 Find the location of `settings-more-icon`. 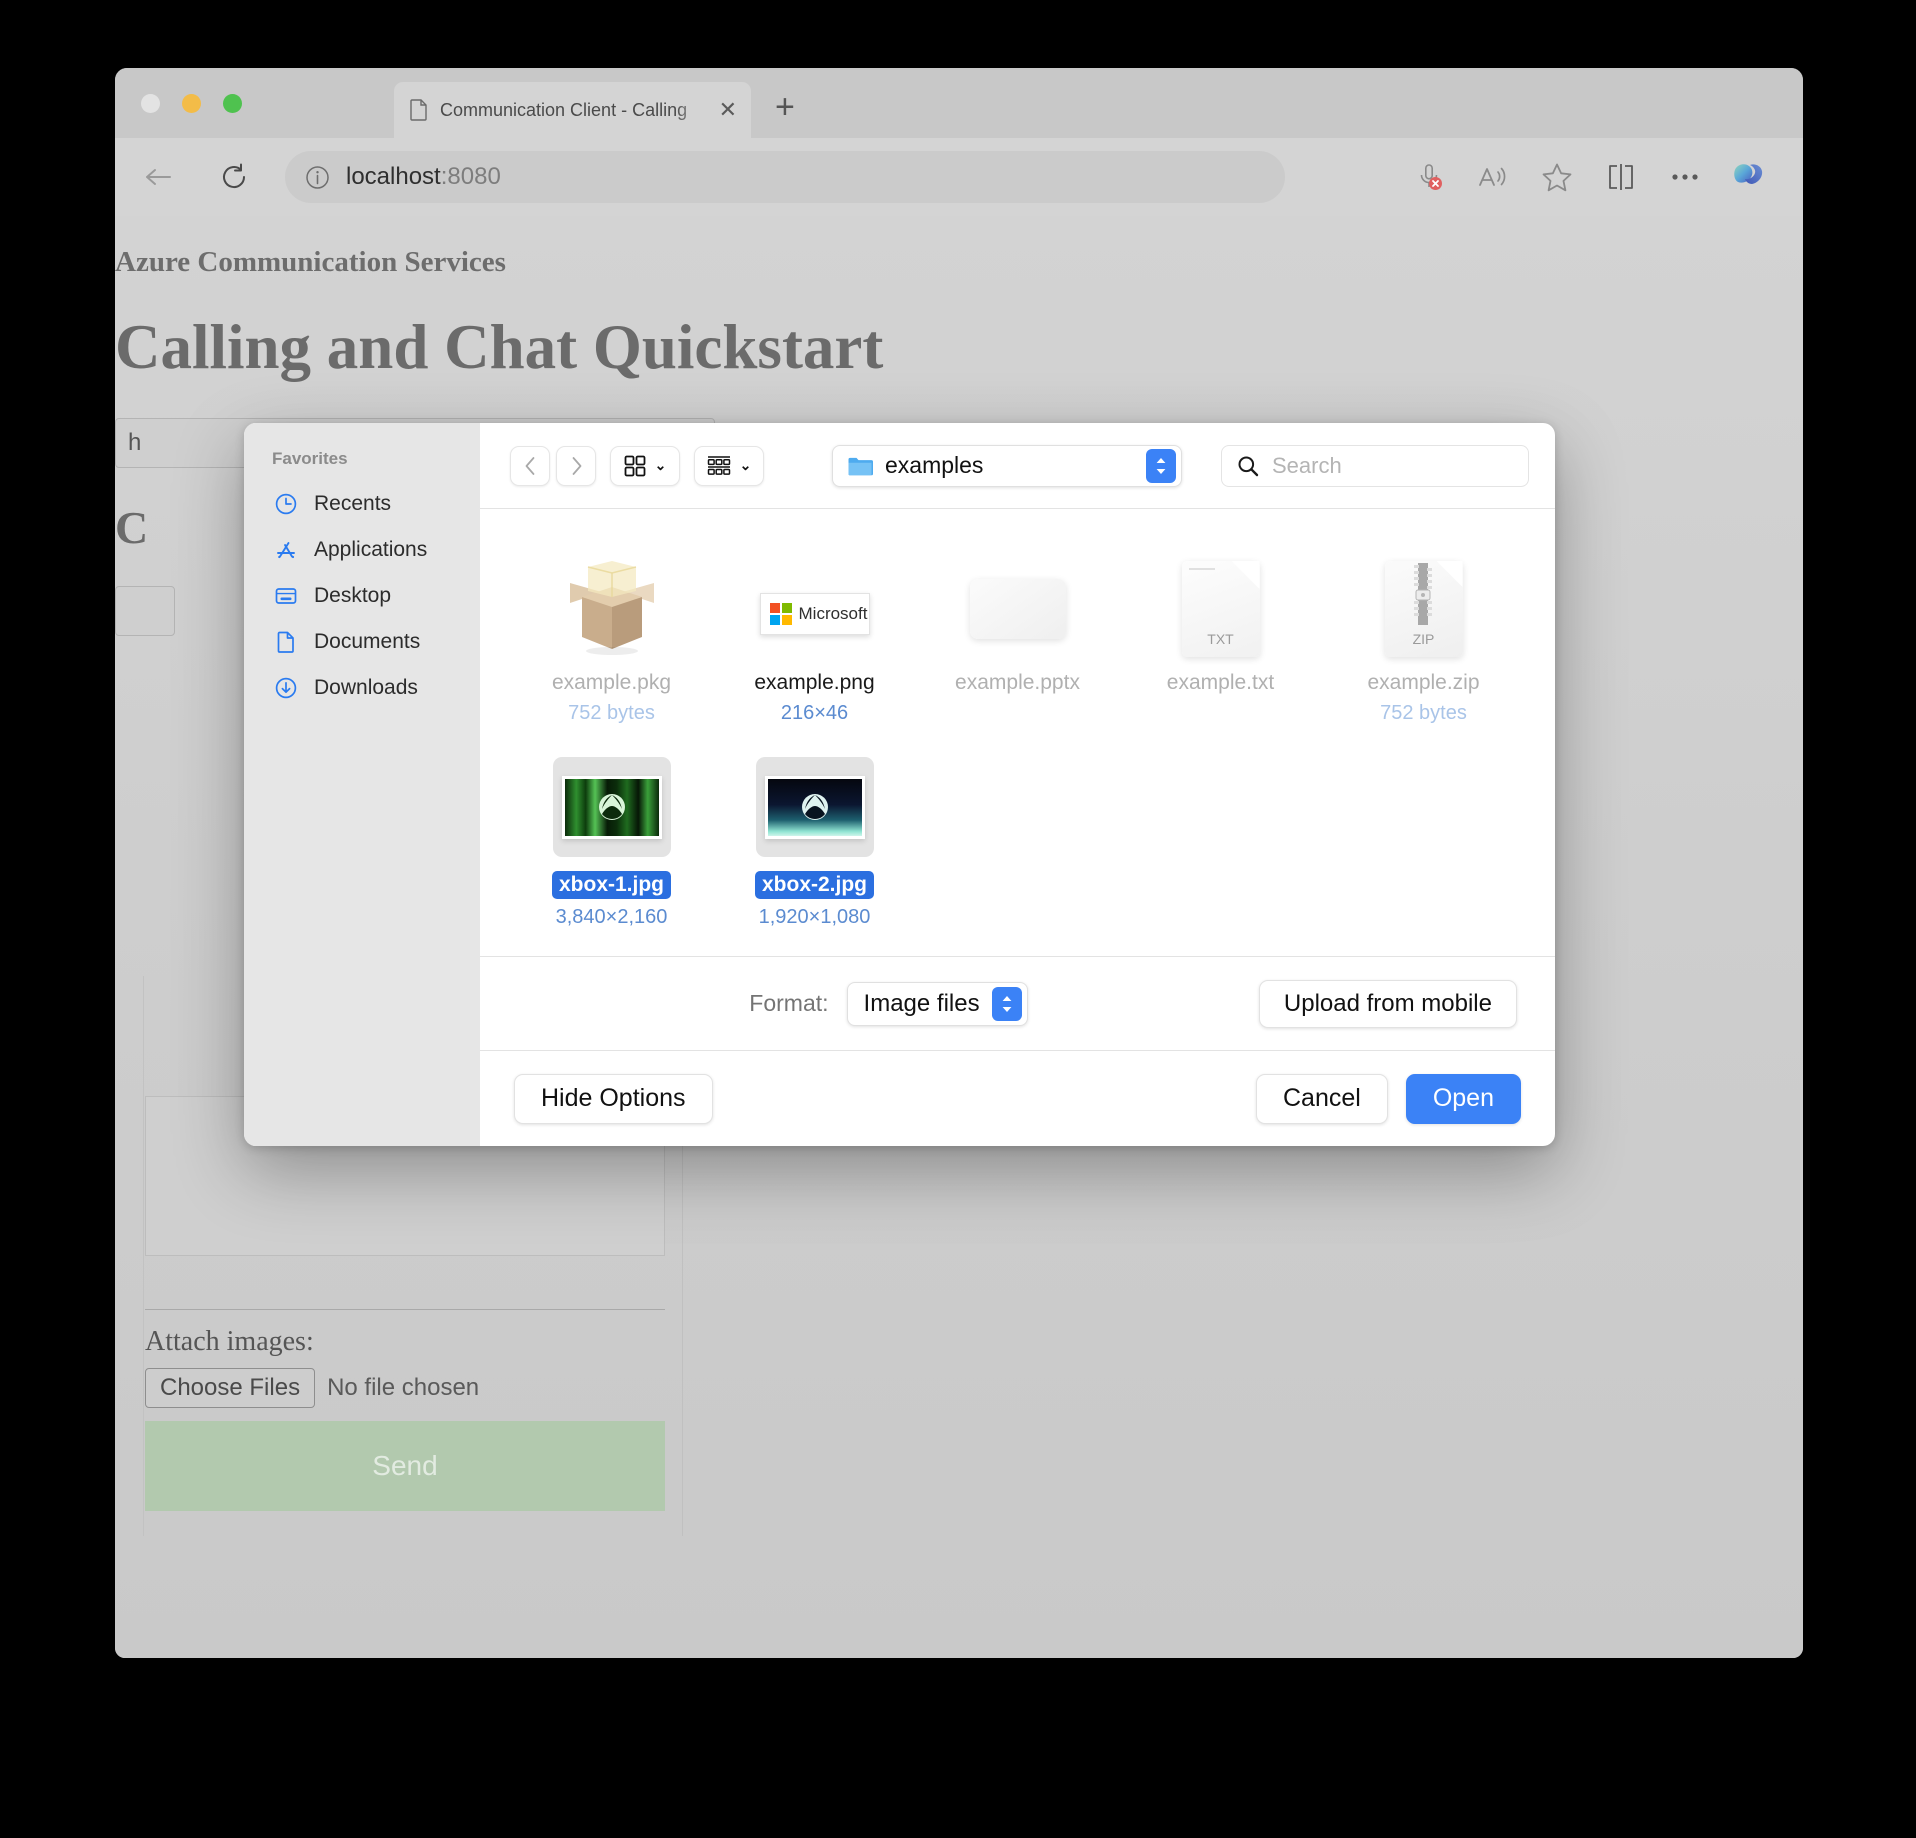

settings-more-icon is located at coordinates (1685, 177).